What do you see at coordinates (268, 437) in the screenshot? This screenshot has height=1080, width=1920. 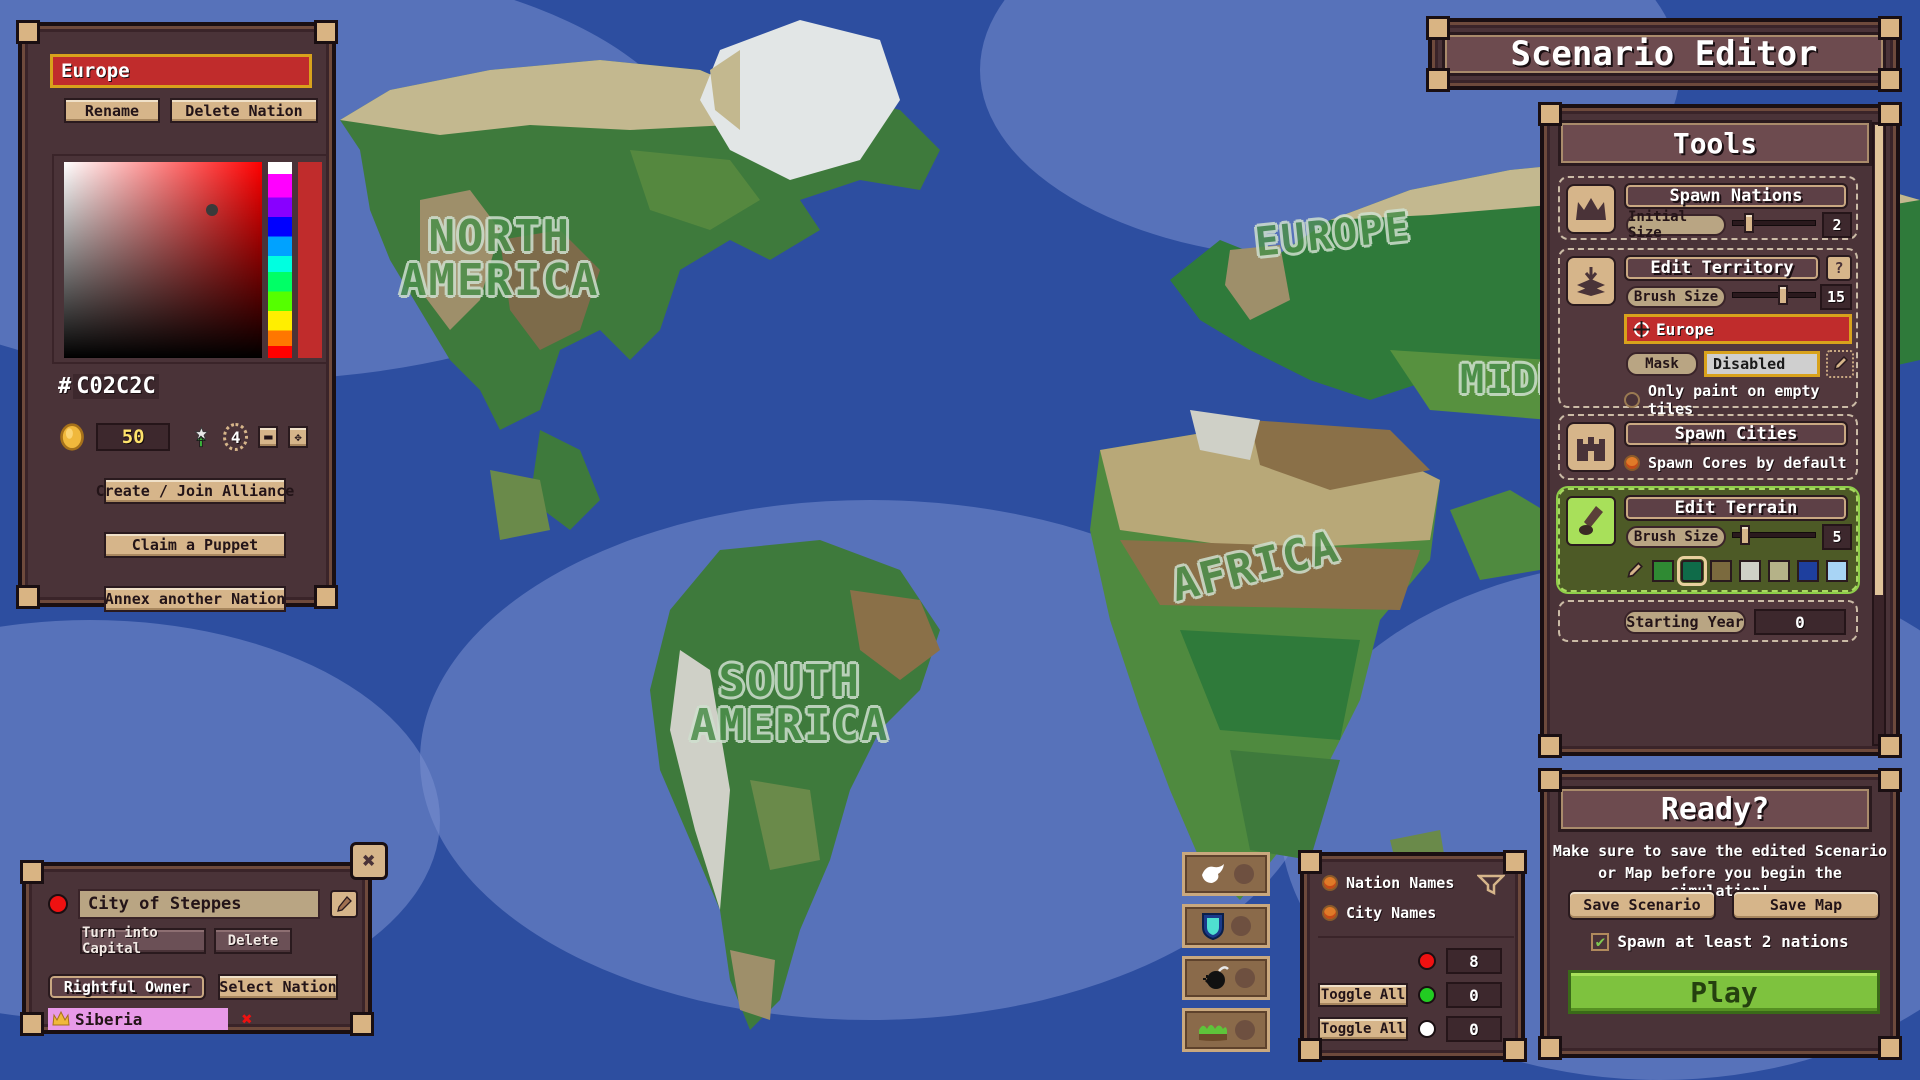 I see `minus-button: ▬` at bounding box center [268, 437].